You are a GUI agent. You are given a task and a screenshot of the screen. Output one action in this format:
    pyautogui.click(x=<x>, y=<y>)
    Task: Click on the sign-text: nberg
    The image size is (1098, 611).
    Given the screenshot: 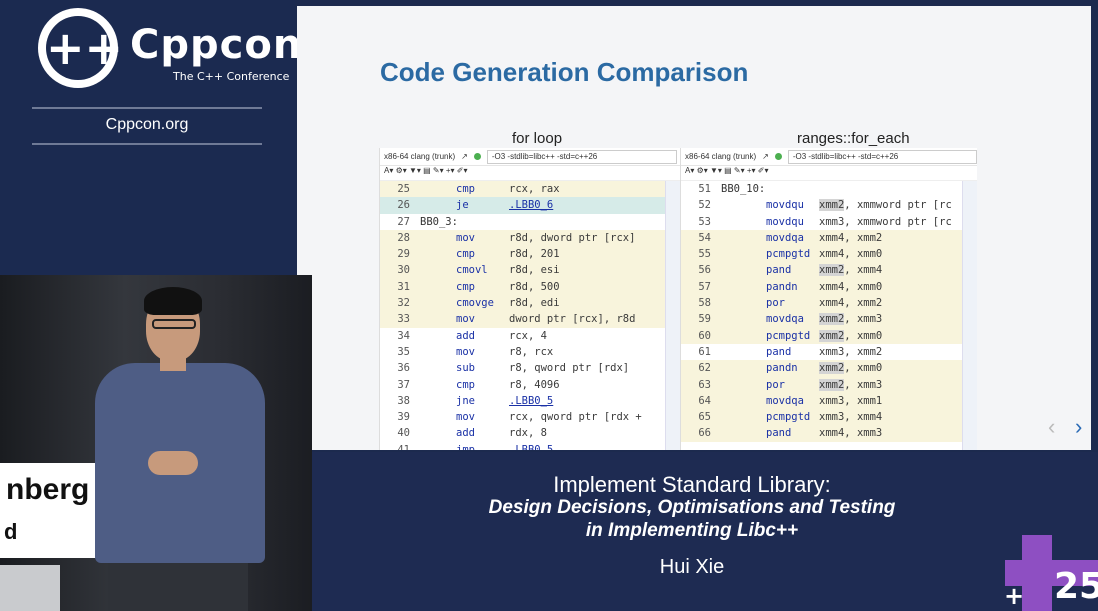 What is the action you would take?
    pyautogui.click(x=48, y=489)
    